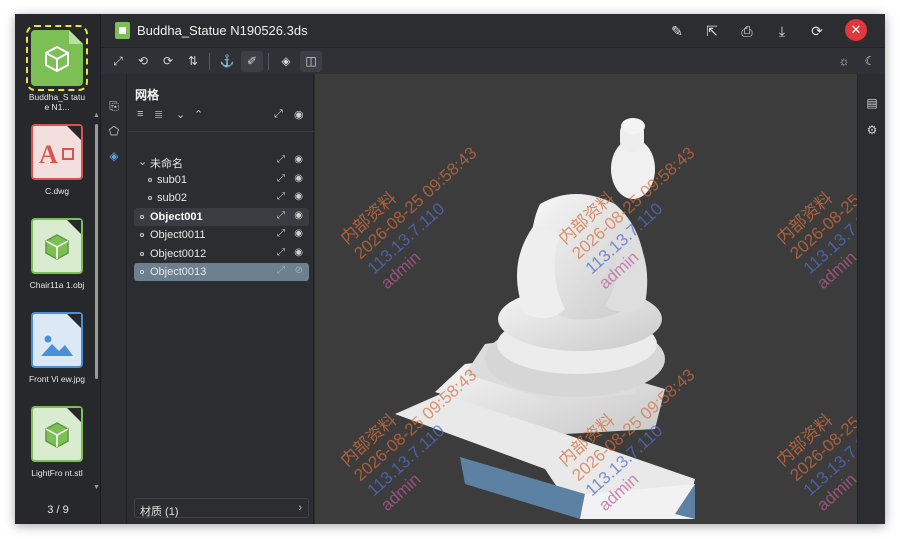 This screenshot has height=539, width=900. What do you see at coordinates (57, 191) in the screenshot?
I see `file-label: C.dwg` at bounding box center [57, 191].